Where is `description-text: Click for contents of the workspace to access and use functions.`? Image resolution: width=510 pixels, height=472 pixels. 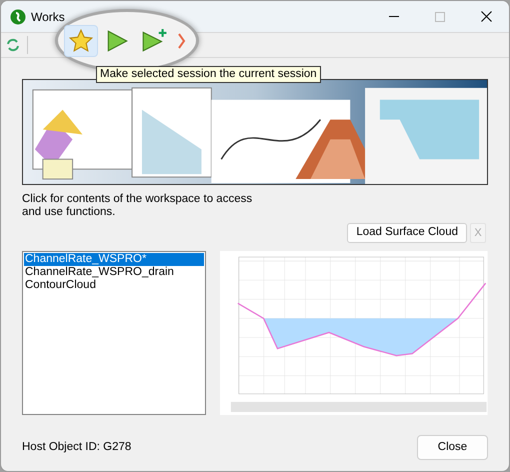 description-text: Click for contents of the workspace to access and use functions. is located at coordinates (138, 206).